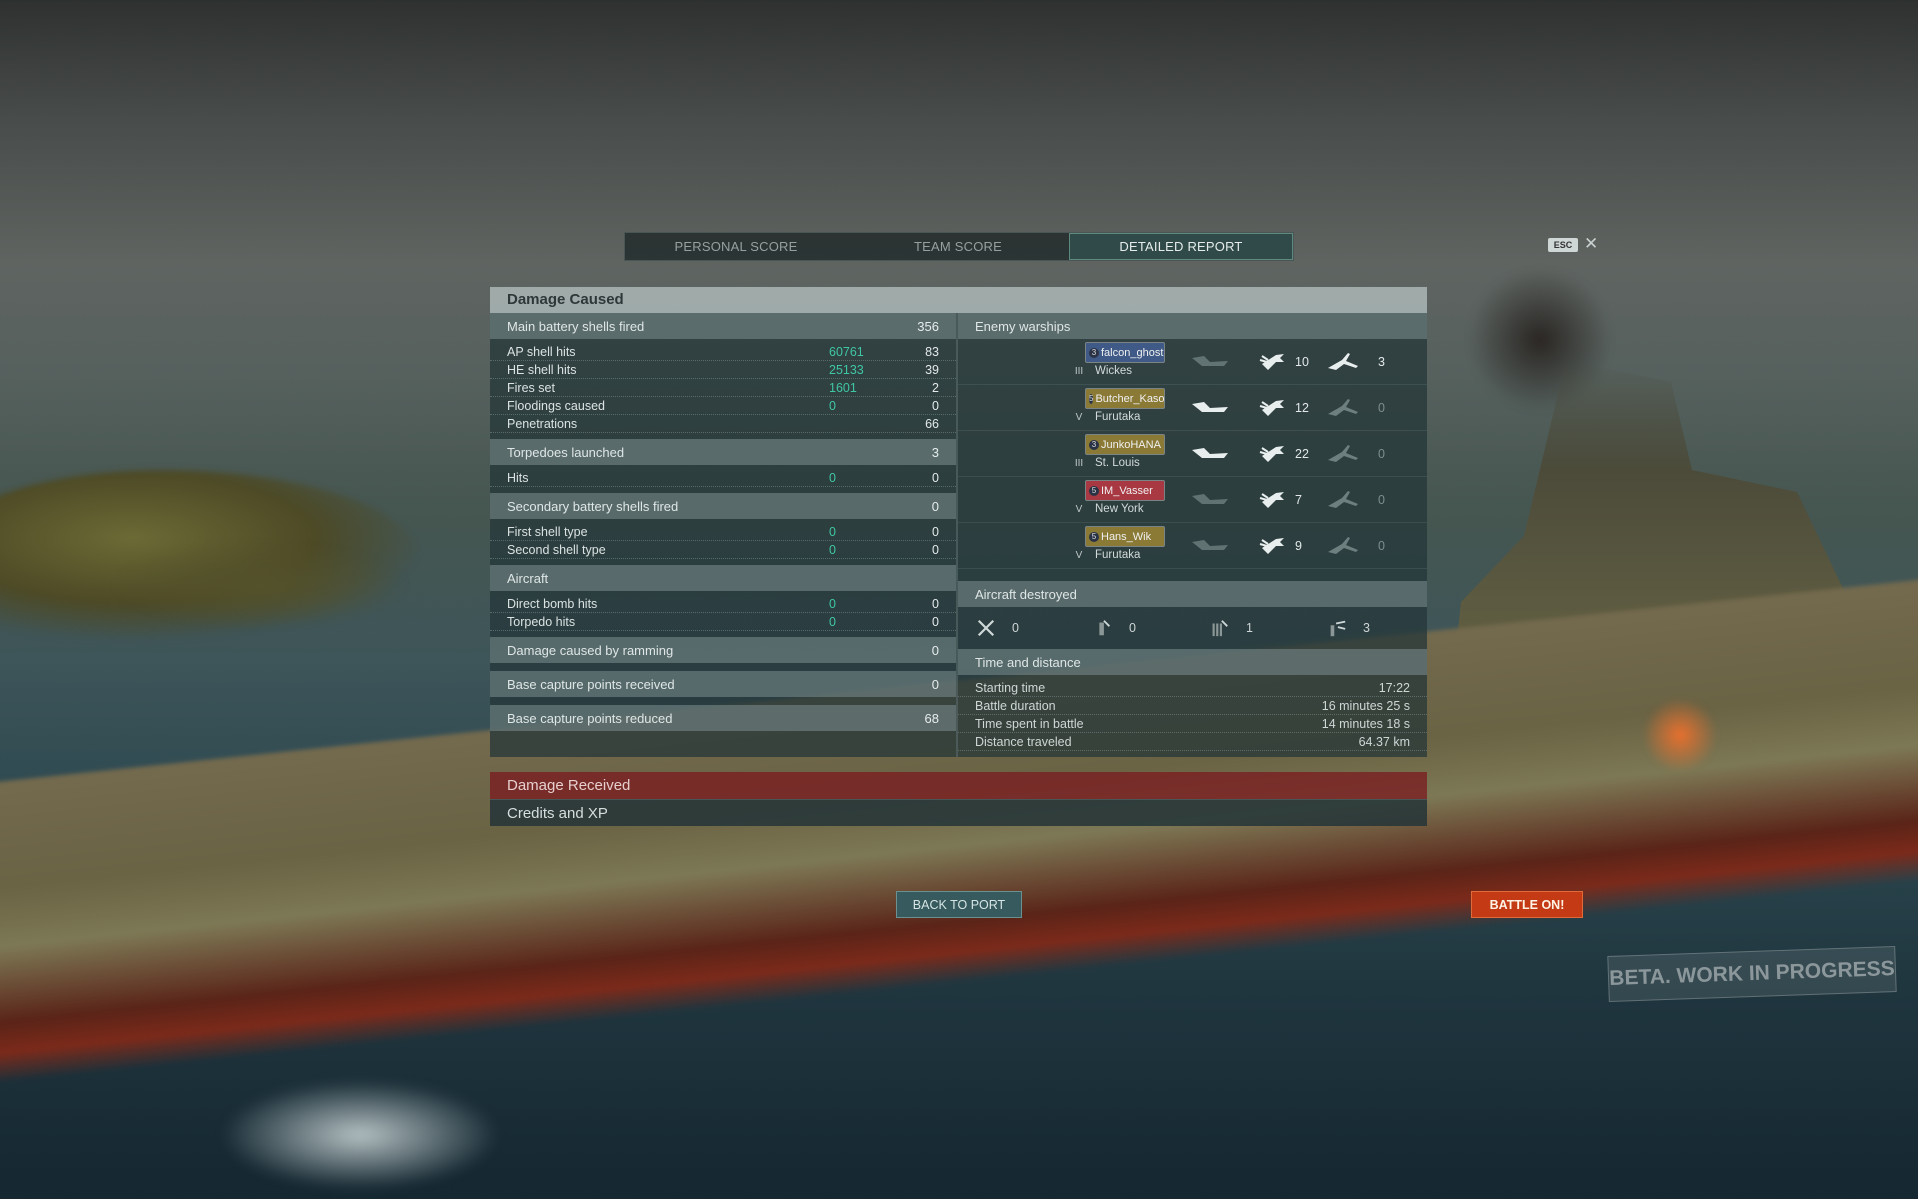 This screenshot has width=1918, height=1199. What do you see at coordinates (1192, 408) in the screenshot?
I see `enemy-ship-row: 5 Butcher_Kaso V Furutaka 12 0` at bounding box center [1192, 408].